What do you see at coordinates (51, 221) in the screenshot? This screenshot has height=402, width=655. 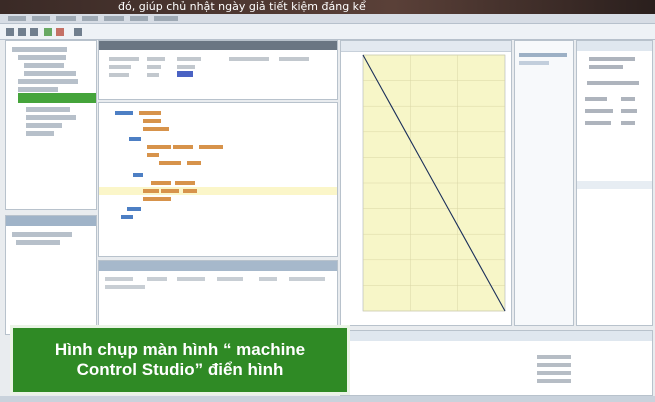 I see `properties-header` at bounding box center [51, 221].